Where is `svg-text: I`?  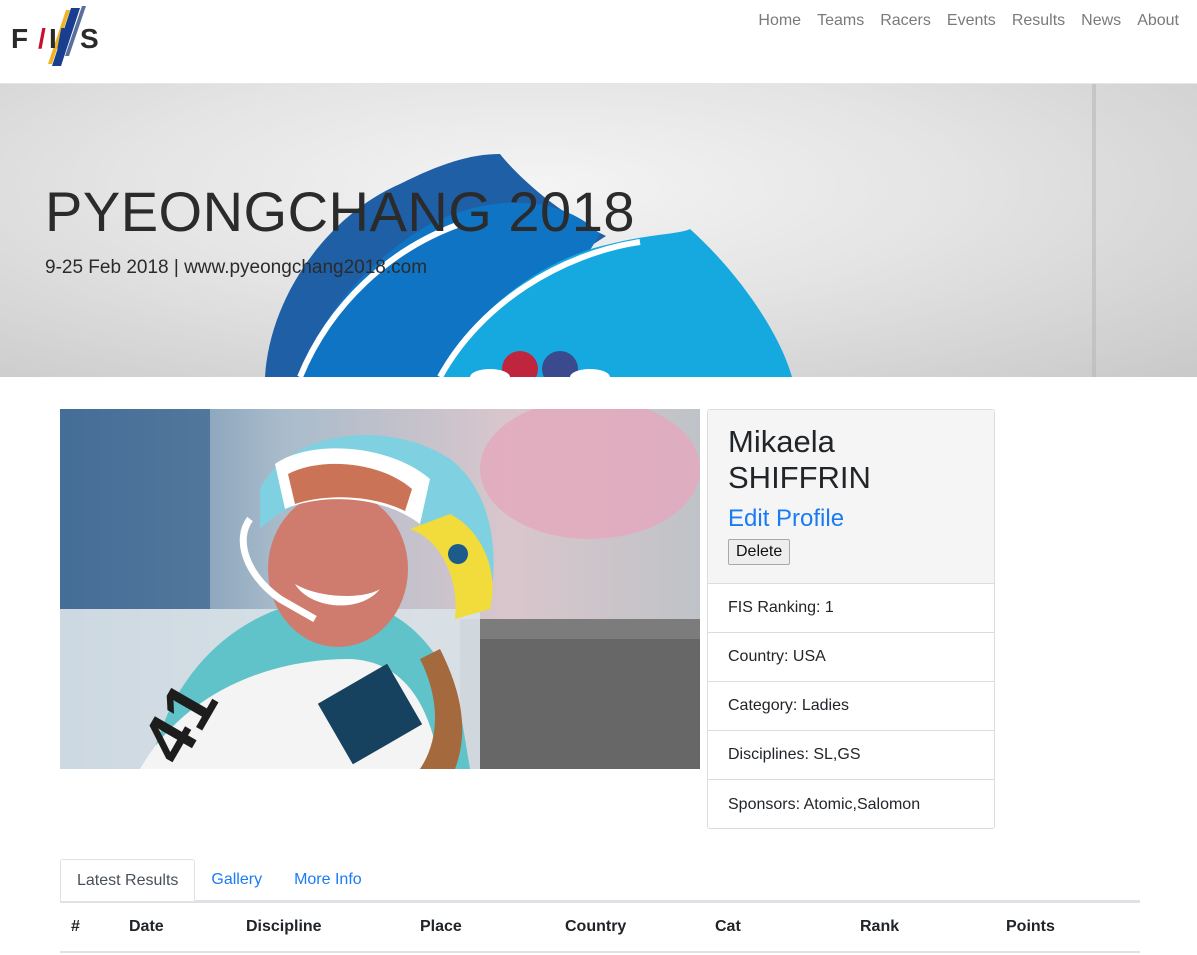 svg-text: I is located at coordinates (53, 38).